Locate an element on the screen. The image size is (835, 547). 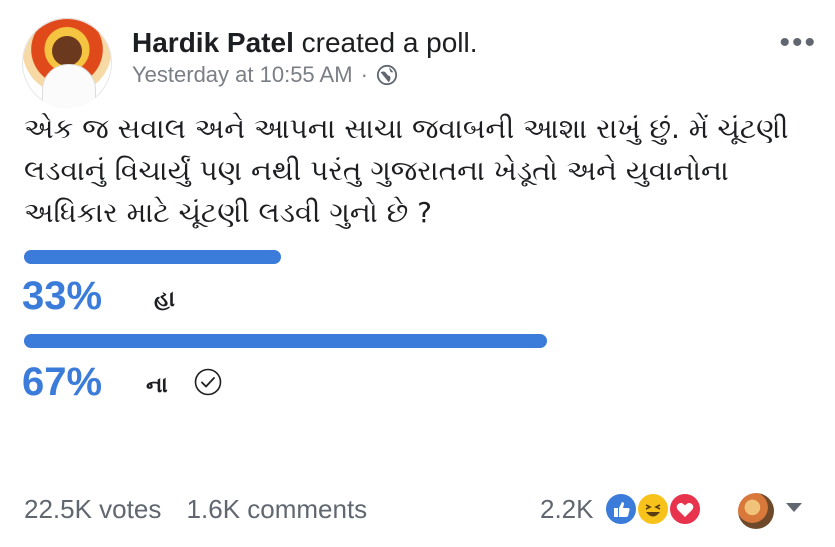
love-icon is located at coordinates (684, 509).